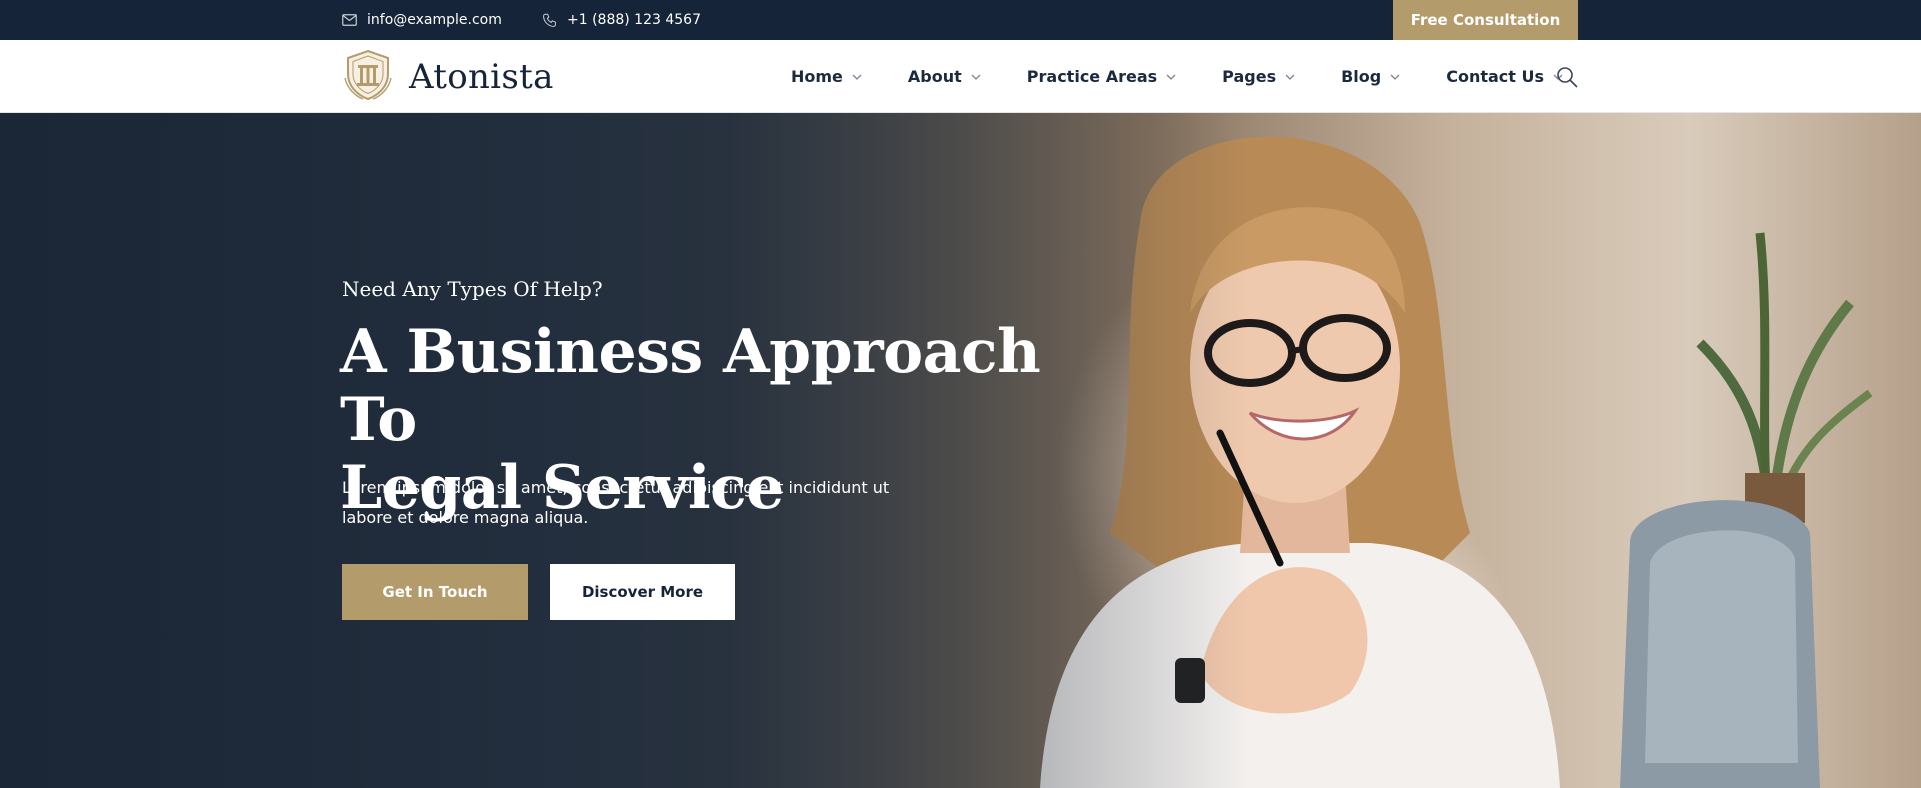 The image size is (1921, 788). What do you see at coordinates (435, 592) in the screenshot?
I see `get-in-touch-button: Get In Touch` at bounding box center [435, 592].